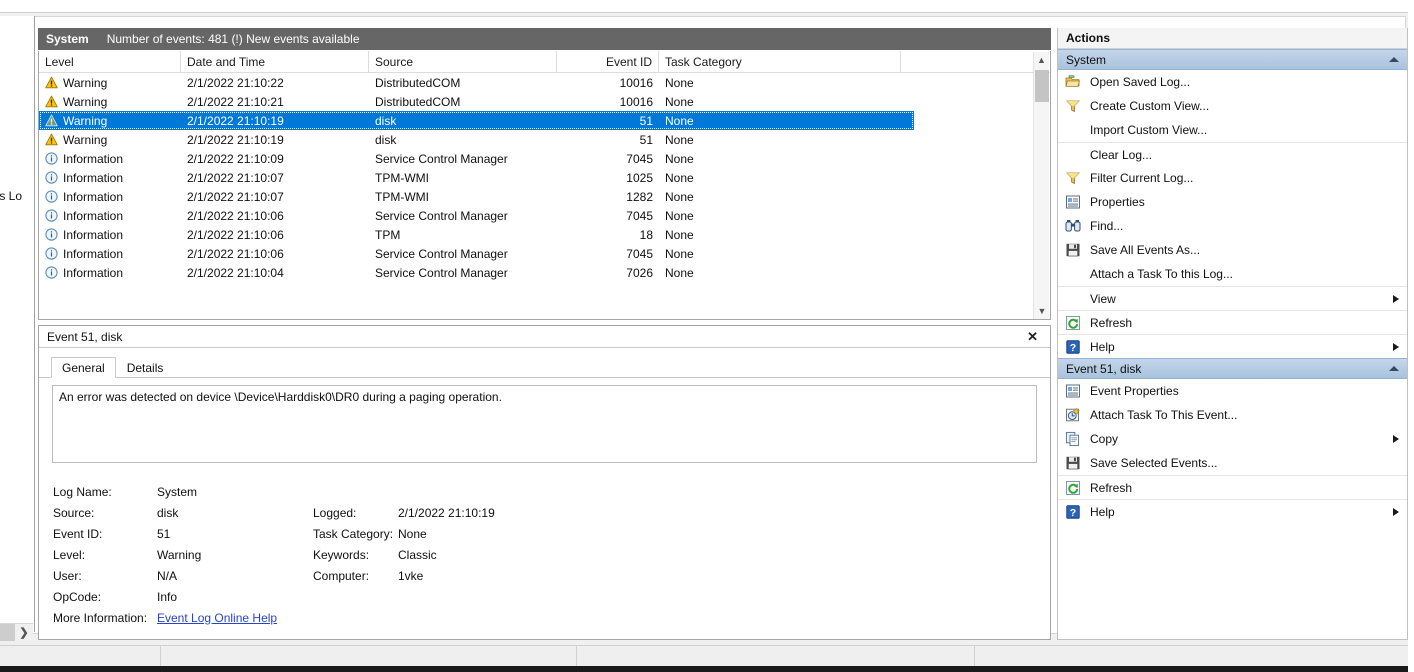 This screenshot has width=1414, height=672. Describe the element at coordinates (1232, 439) in the screenshot. I see `action-item-copy: Copy` at that location.